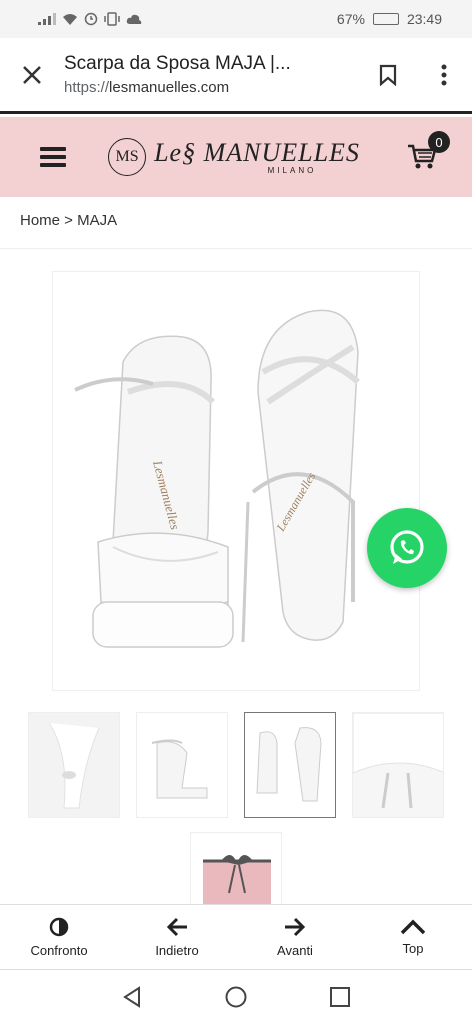 This screenshot has height=1024, width=472. What do you see at coordinates (295, 926) in the screenshot?
I see `arrow-right-icon` at bounding box center [295, 926].